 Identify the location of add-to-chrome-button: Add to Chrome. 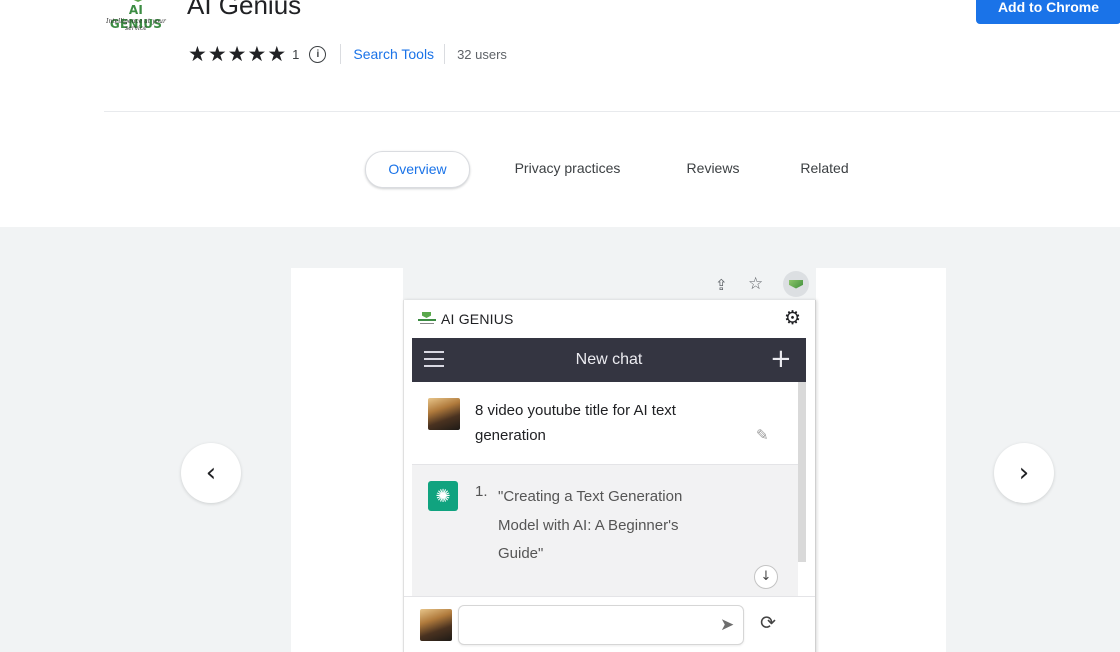
(1048, 12).